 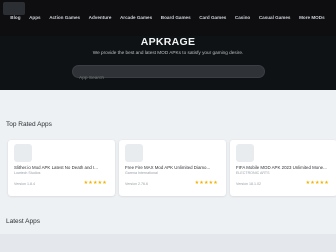 What do you see at coordinates (24, 184) in the screenshot?
I see `app-version: Version 1.8.4` at bounding box center [24, 184].